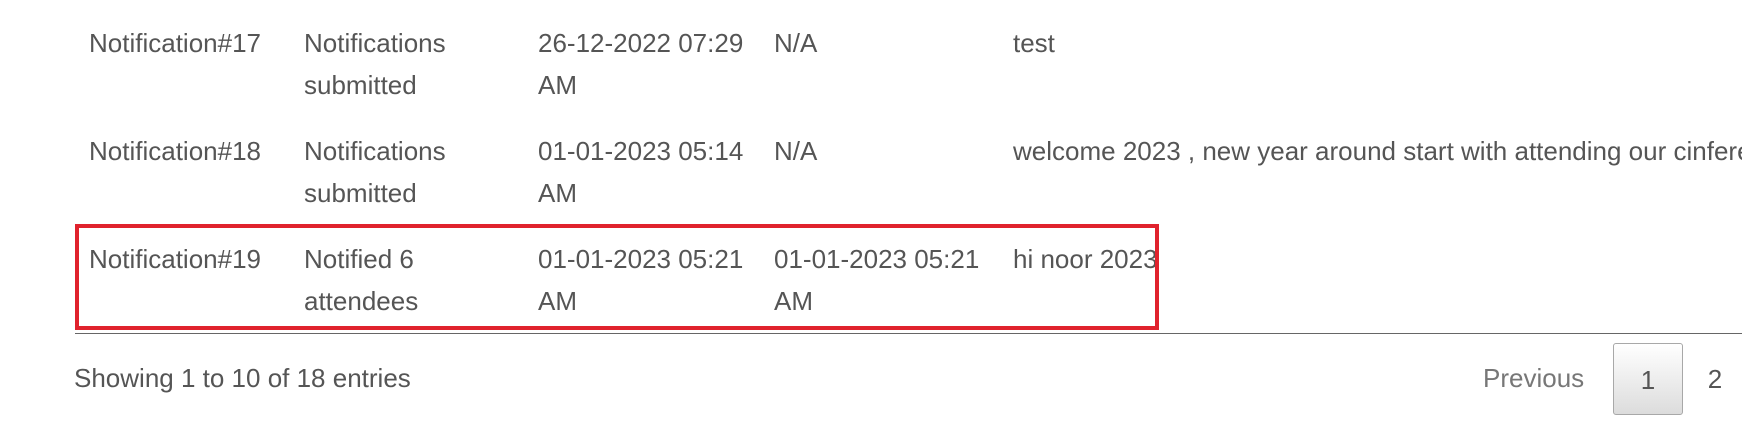 The image size is (1742, 441). What do you see at coordinates (175, 151) in the screenshot?
I see `notification-name: Notification#18` at bounding box center [175, 151].